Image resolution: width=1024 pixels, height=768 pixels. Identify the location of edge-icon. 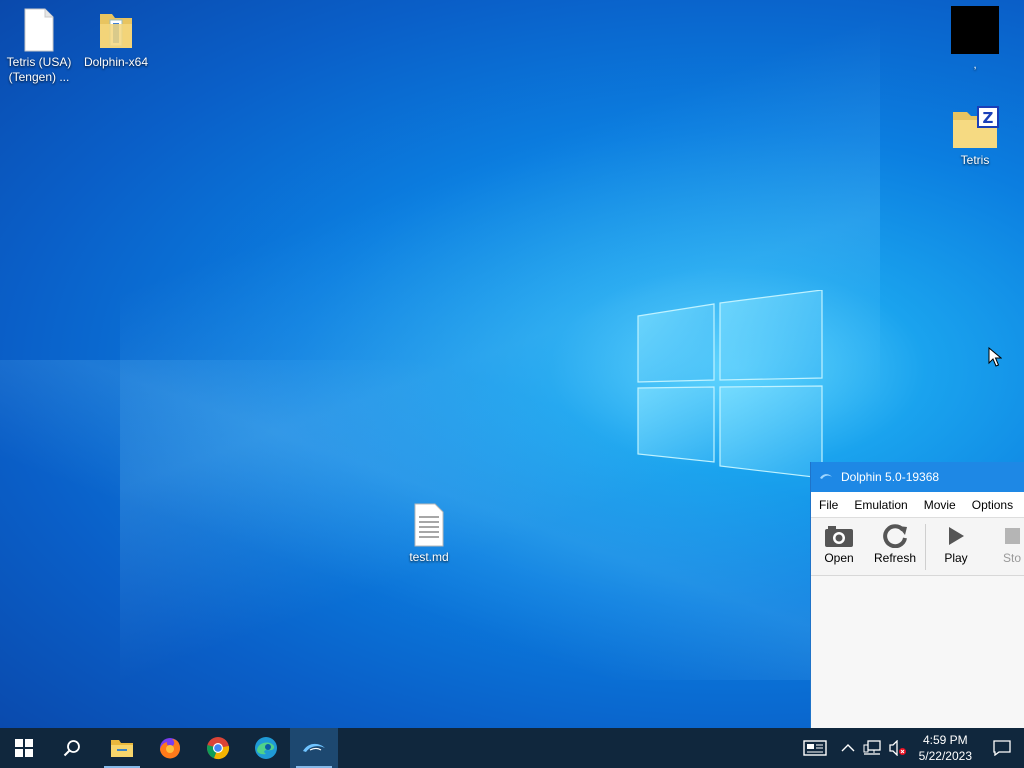
(266, 748).